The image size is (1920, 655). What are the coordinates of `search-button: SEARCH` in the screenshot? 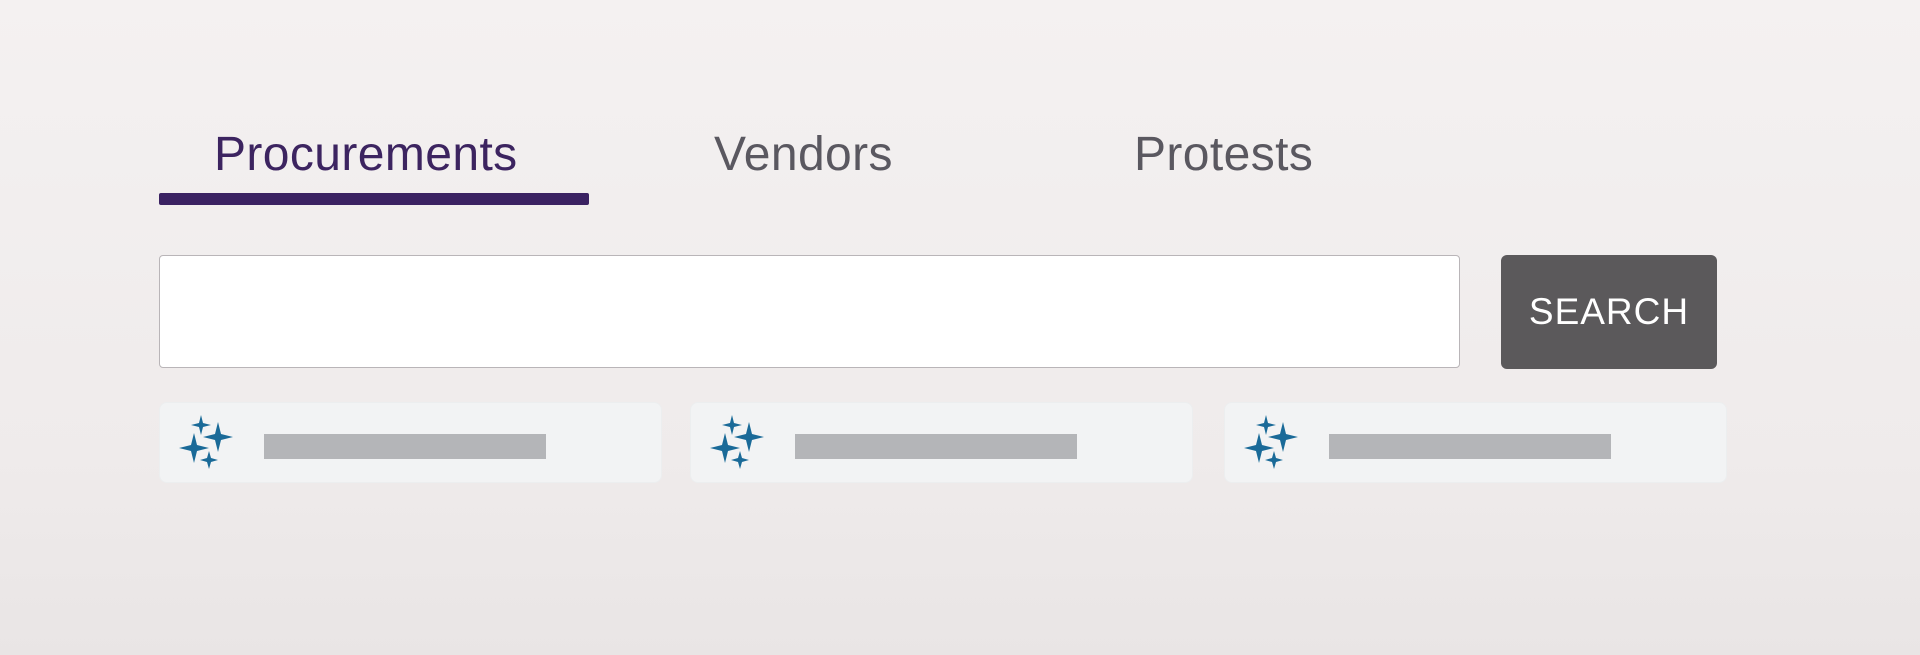 It's located at (1609, 312).